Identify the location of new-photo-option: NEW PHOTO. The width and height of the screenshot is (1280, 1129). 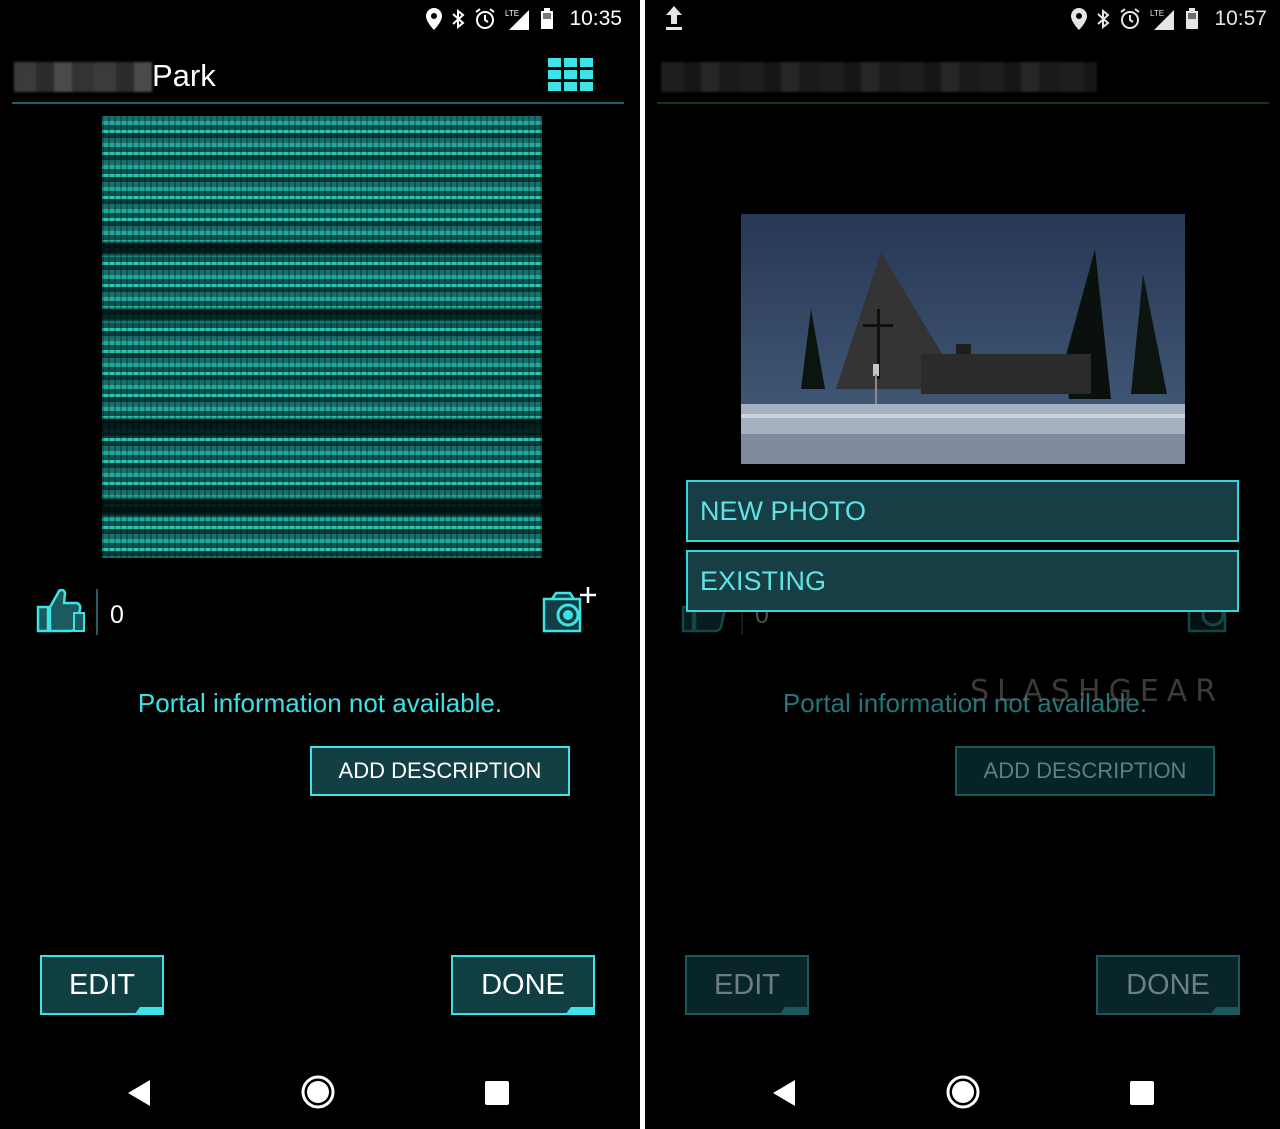
(962, 511).